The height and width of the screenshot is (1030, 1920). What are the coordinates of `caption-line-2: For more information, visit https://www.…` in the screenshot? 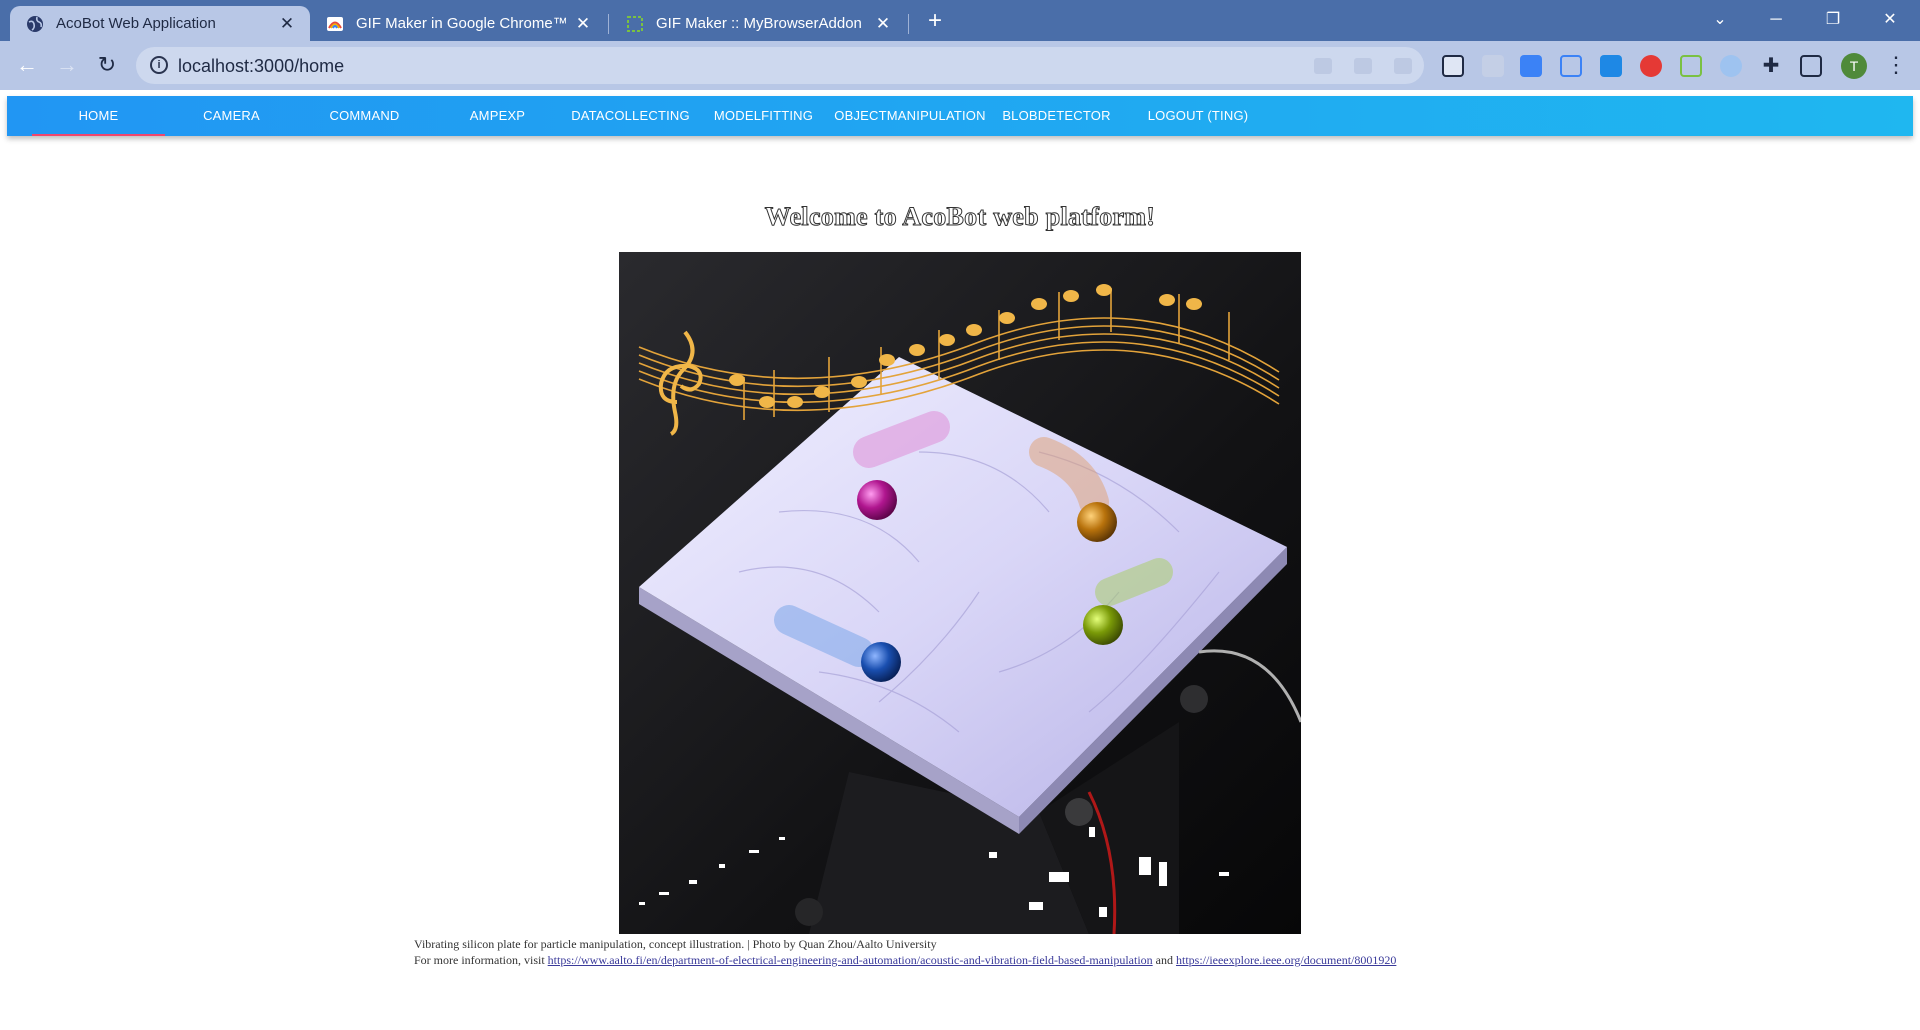 It's located at (905, 960).